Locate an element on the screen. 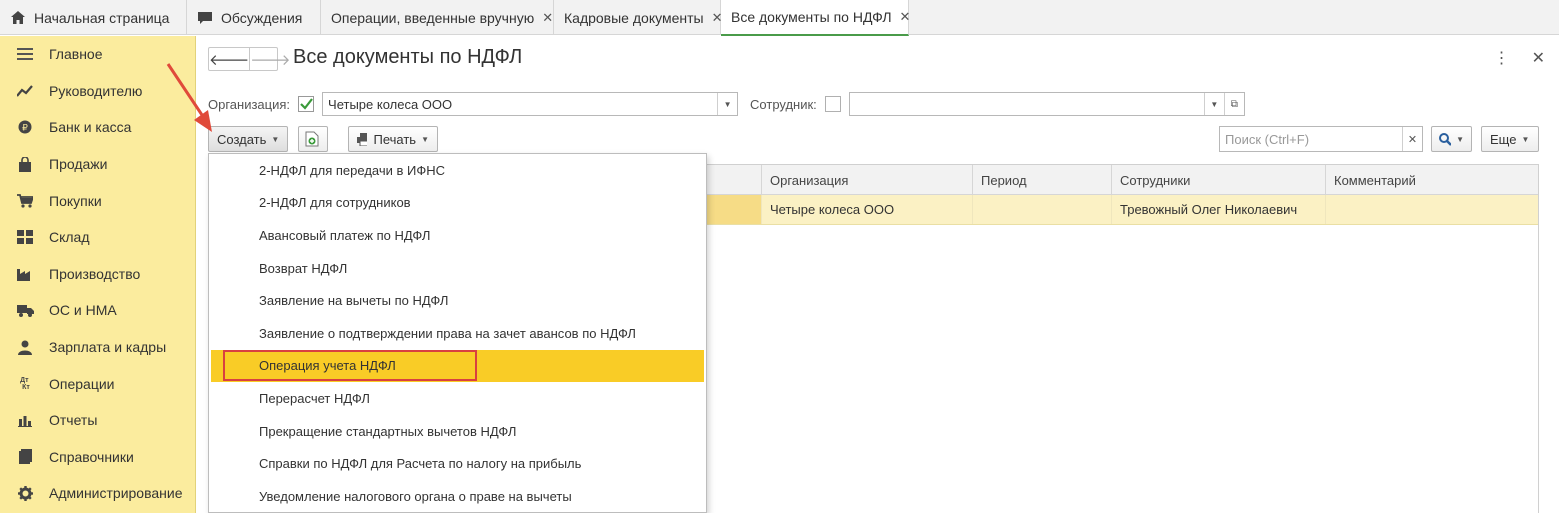  tab-label: Кадровые документы is located at coordinates (634, 17).